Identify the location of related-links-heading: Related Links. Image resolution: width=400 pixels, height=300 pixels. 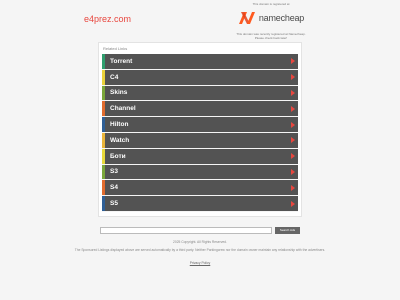
(115, 48).